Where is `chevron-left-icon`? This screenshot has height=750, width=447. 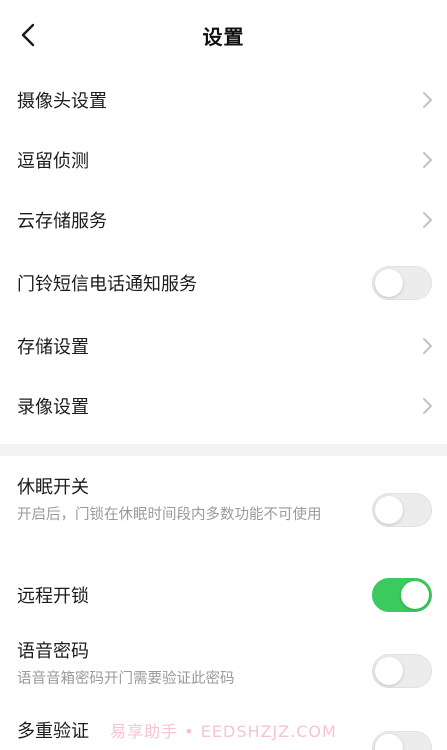
chevron-left-icon is located at coordinates (28, 35).